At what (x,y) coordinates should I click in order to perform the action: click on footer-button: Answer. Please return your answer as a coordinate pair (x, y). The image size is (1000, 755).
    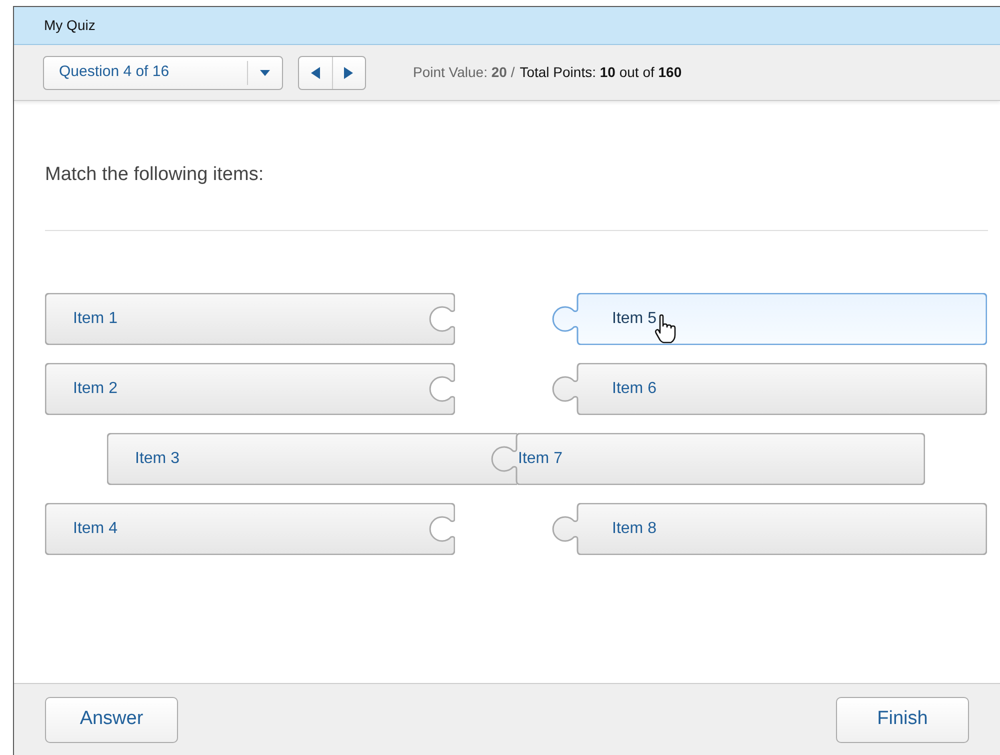
    Looking at the image, I should click on (111, 719).